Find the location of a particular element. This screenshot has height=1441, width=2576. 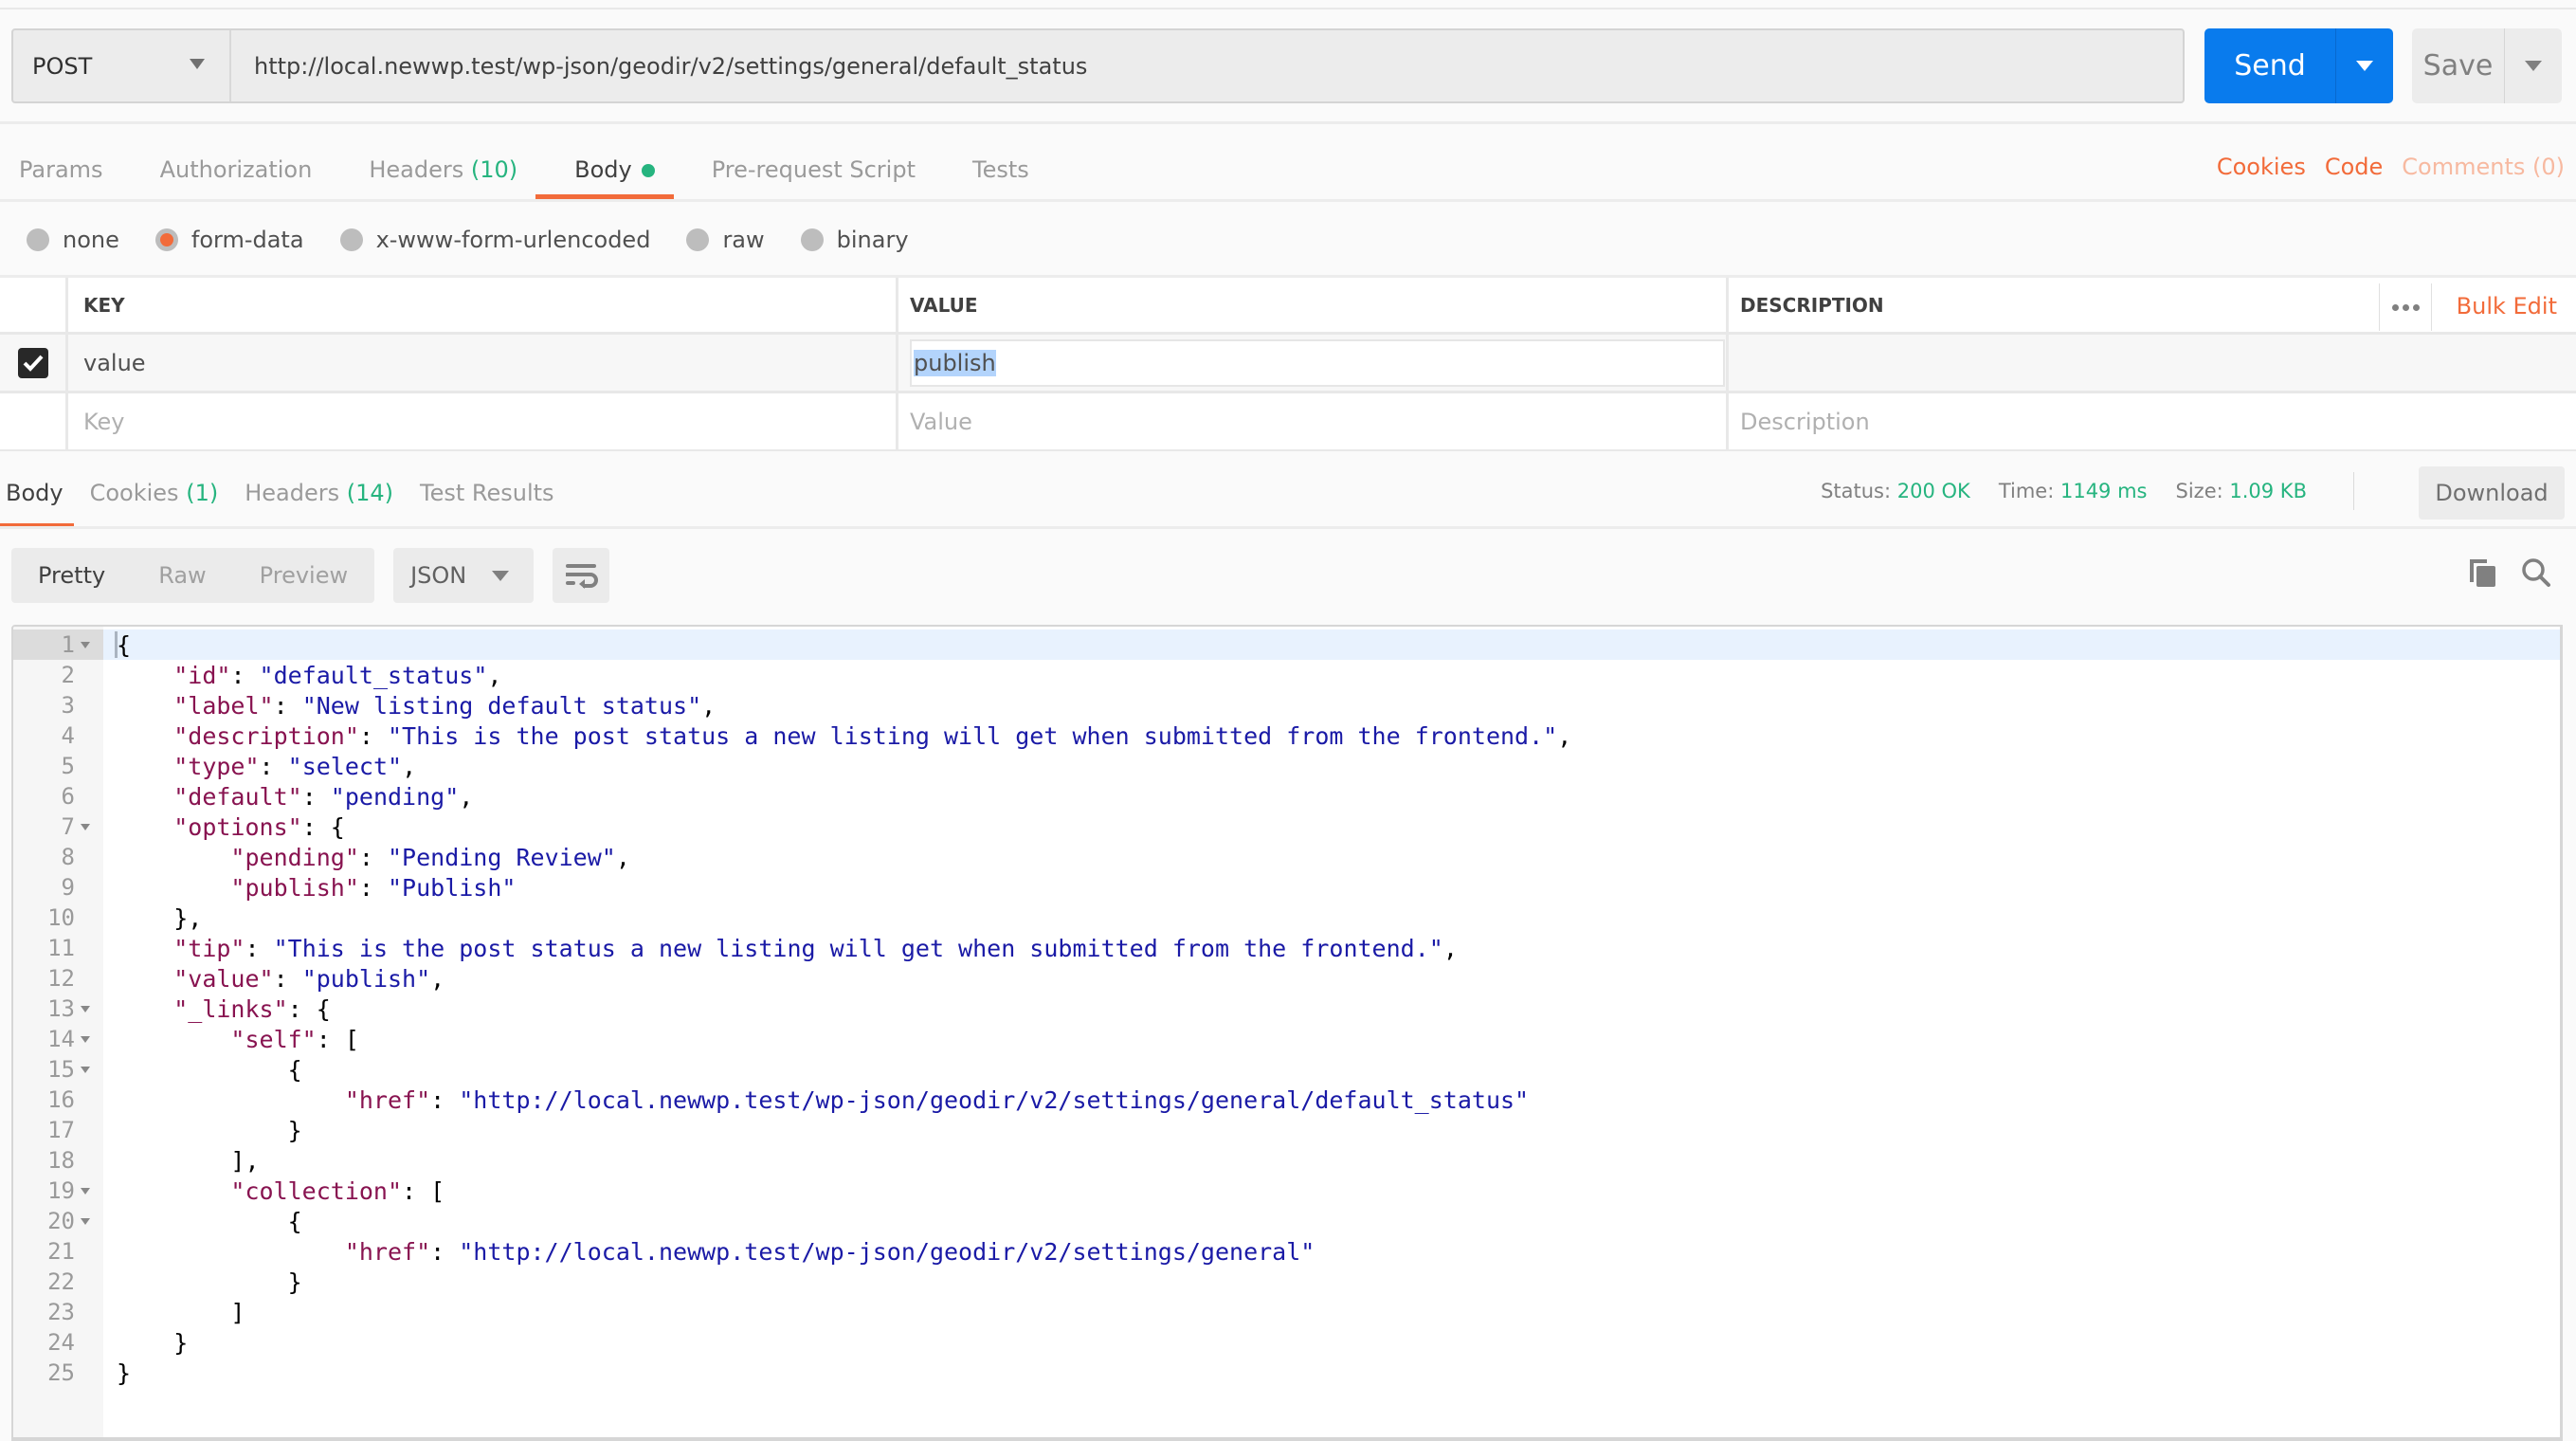

tab-count: (10) is located at coordinates (494, 169).